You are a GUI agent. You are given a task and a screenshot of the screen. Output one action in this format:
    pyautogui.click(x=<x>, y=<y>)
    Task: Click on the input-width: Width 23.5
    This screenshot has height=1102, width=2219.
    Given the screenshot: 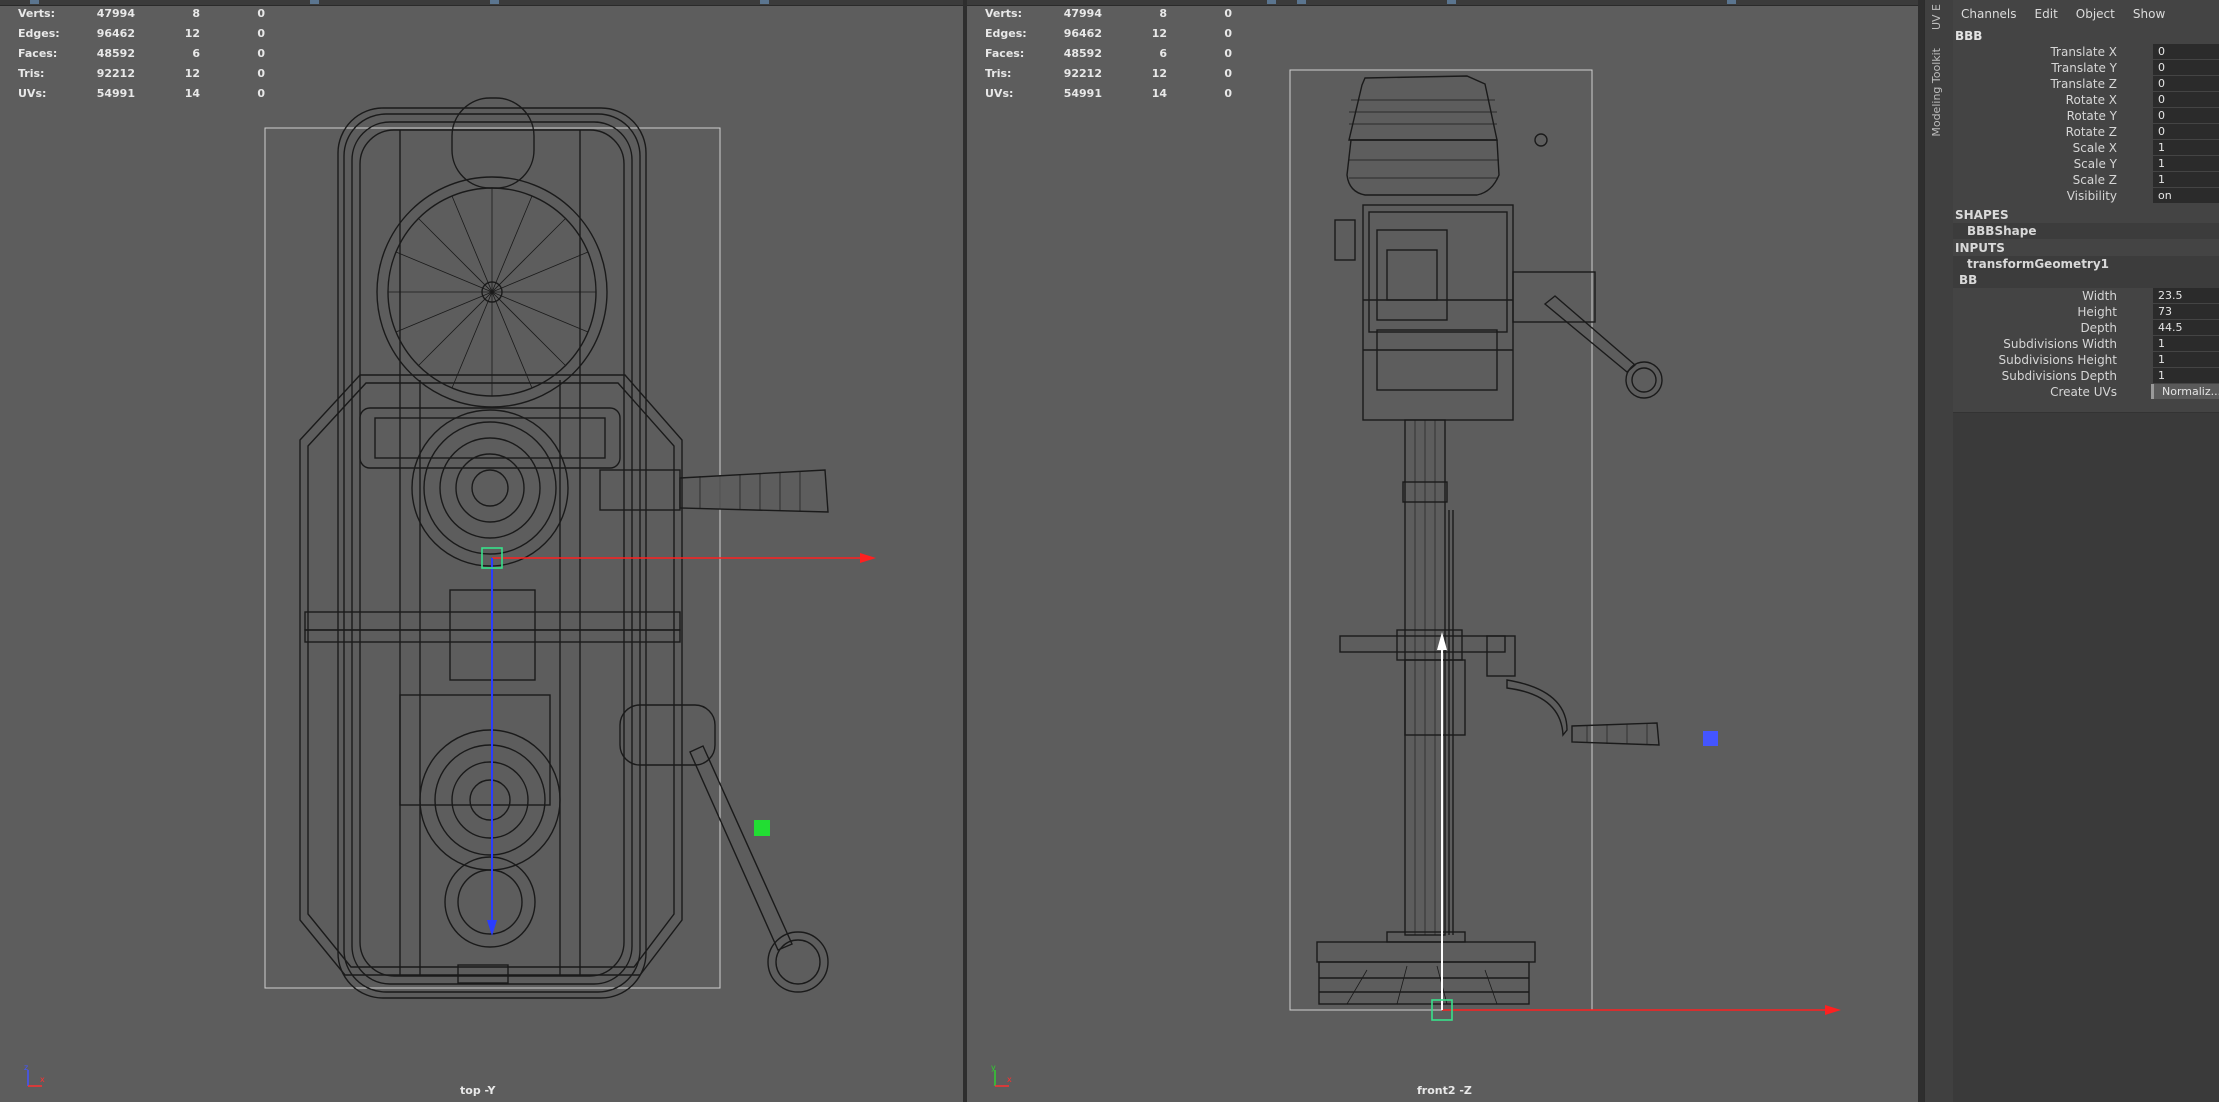 What is the action you would take?
    pyautogui.click(x=2086, y=296)
    